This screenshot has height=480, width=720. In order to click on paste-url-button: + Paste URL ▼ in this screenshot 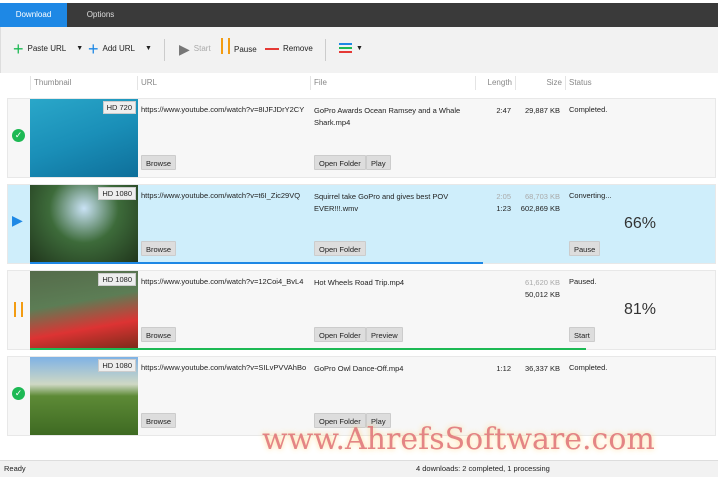, I will do `click(48, 48)`.